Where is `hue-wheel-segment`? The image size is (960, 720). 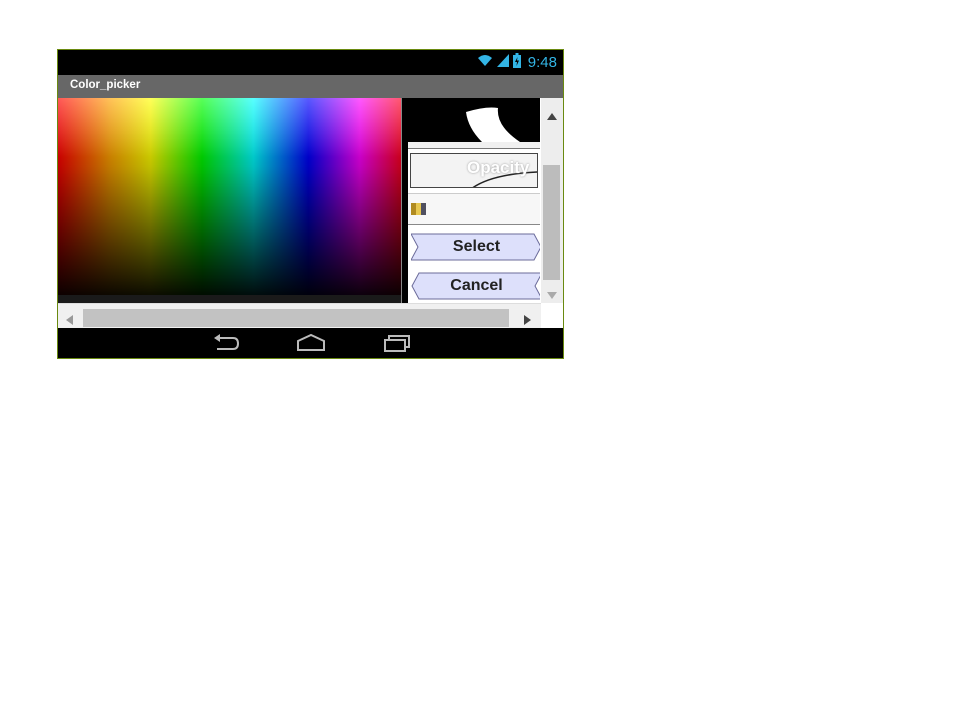 hue-wheel-segment is located at coordinates (493, 124).